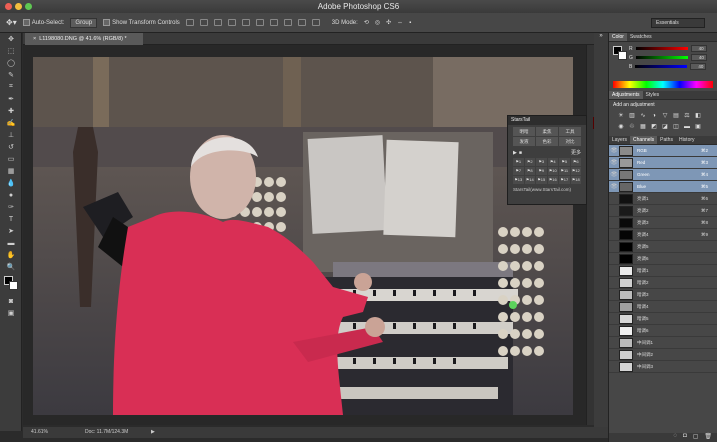  What do you see at coordinates (619, 140) in the screenshot?
I see `tab-layers: Layers` at bounding box center [619, 140].